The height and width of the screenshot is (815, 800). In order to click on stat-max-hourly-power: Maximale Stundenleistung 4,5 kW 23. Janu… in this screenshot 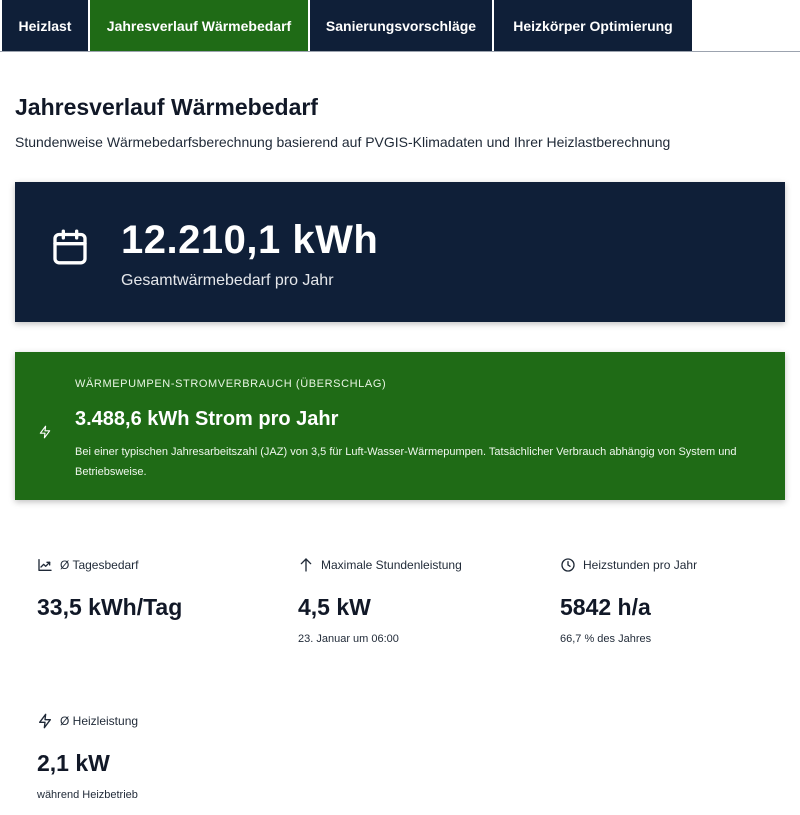, I will do `click(380, 600)`.